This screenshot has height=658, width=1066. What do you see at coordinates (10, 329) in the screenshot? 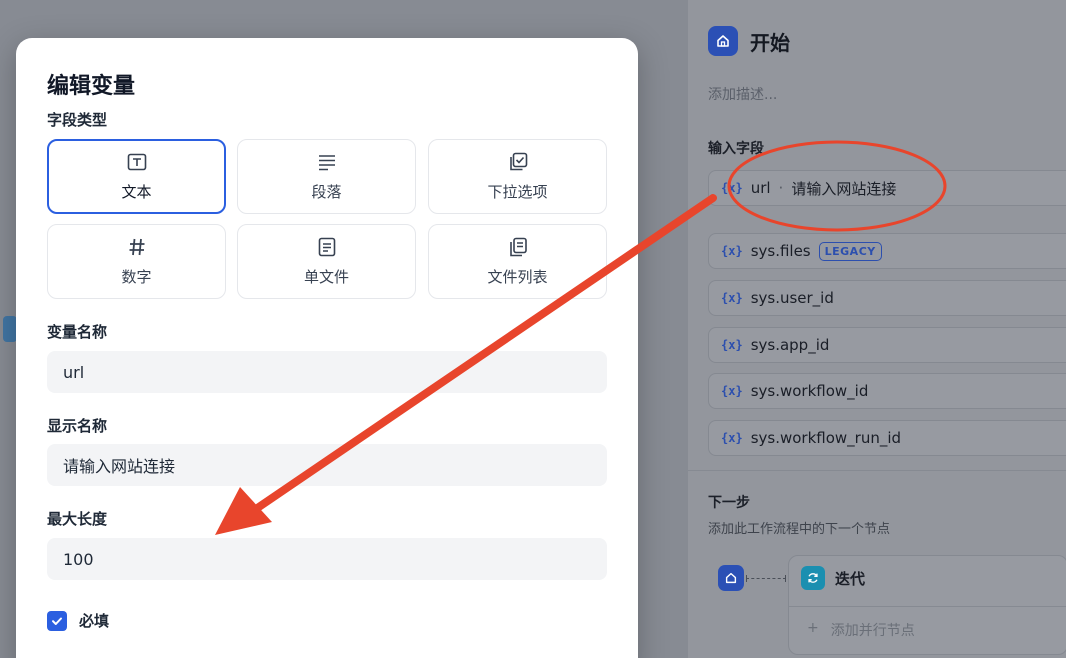
I see `canvas-node` at bounding box center [10, 329].